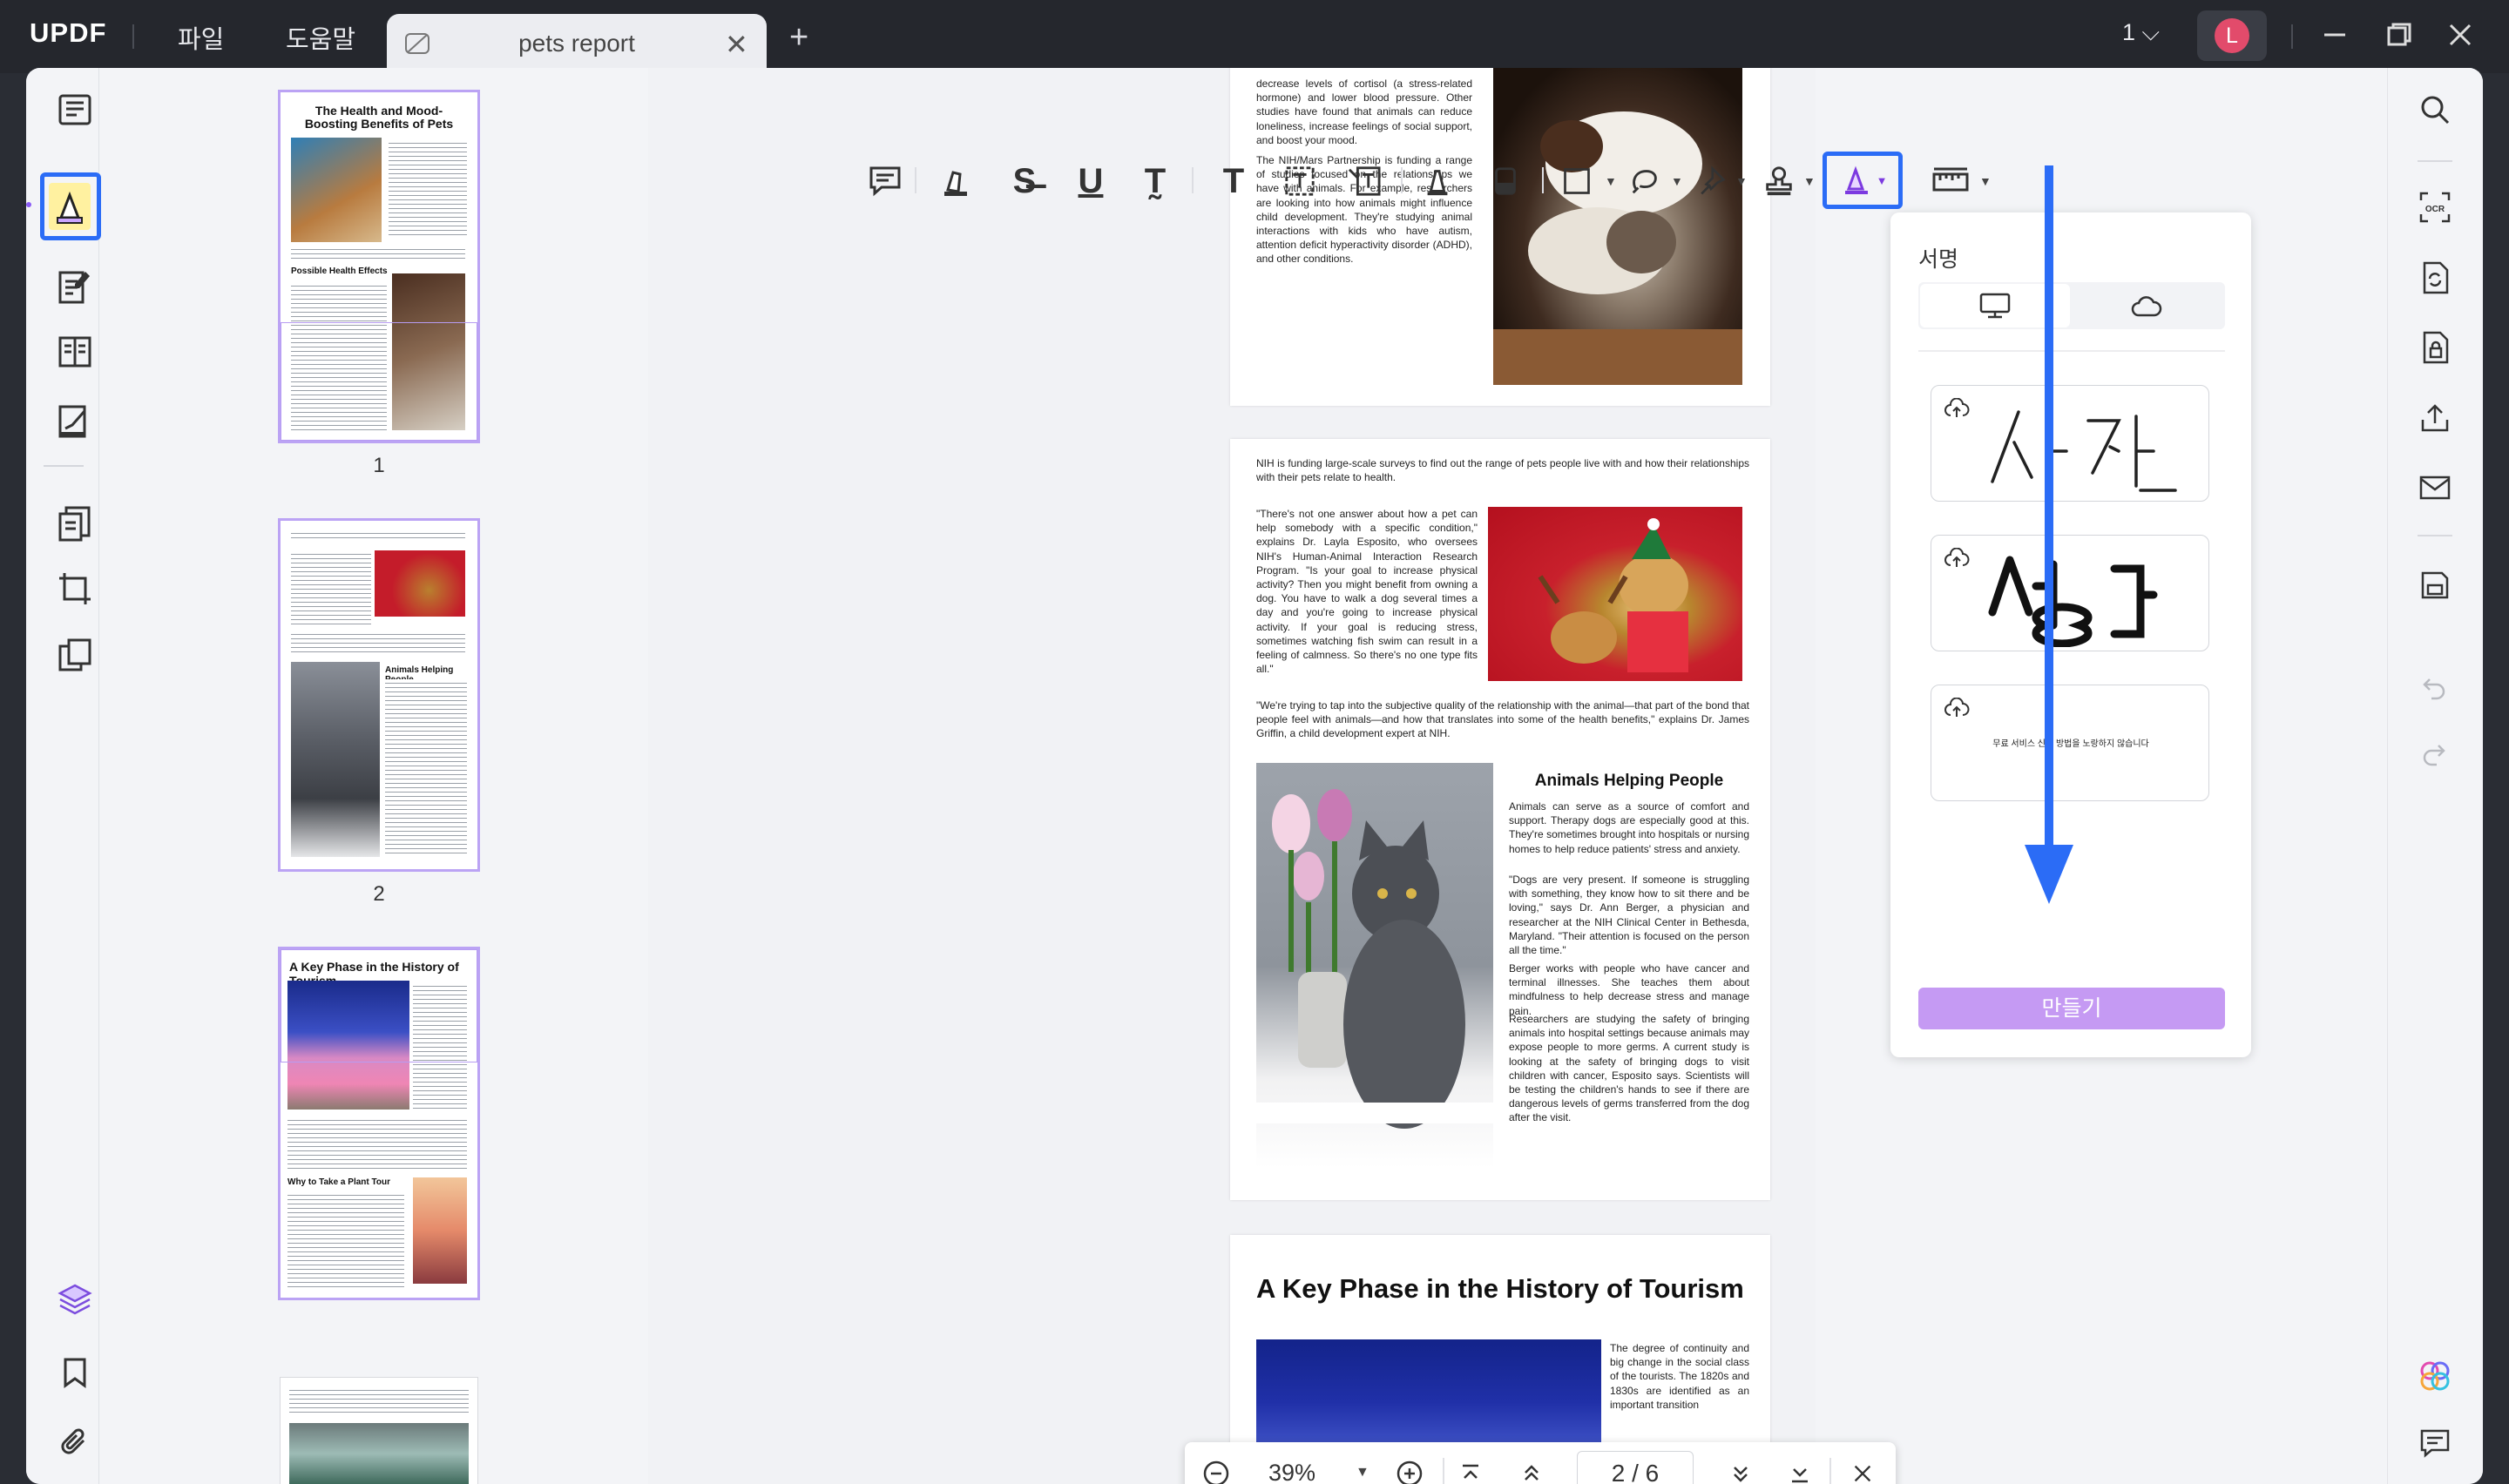 The width and height of the screenshot is (2509, 1484). I want to click on thumb3-subheading: Why to Take a Plant Tour, so click(338, 1182).